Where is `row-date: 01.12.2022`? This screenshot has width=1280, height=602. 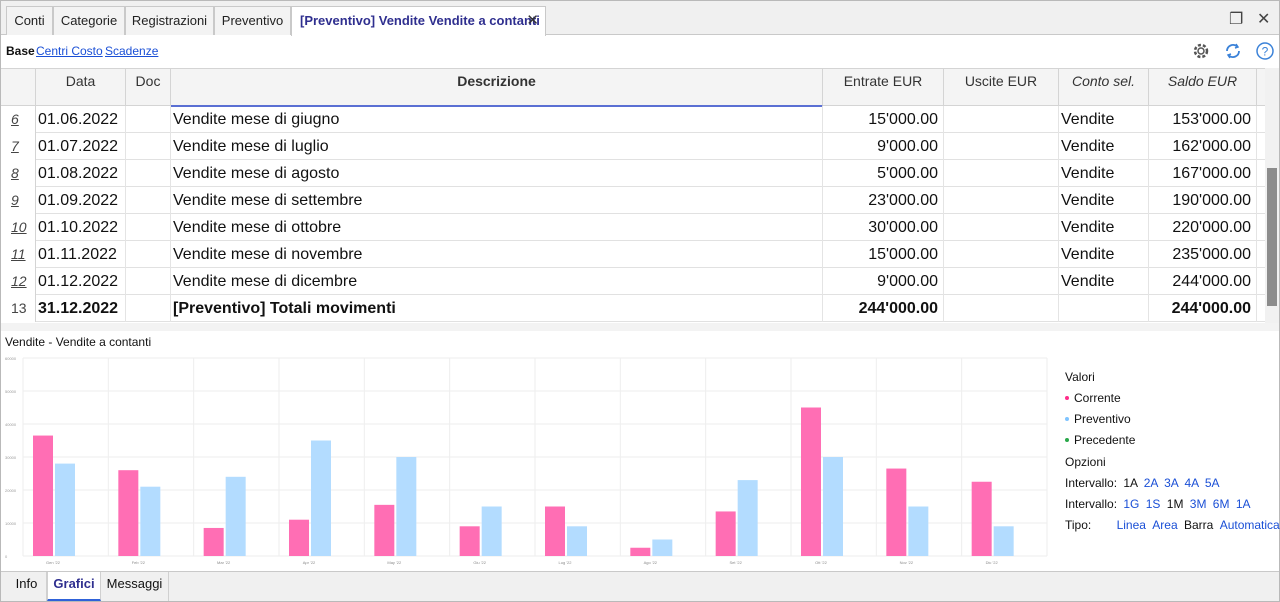 row-date: 01.12.2022 is located at coordinates (81, 281).